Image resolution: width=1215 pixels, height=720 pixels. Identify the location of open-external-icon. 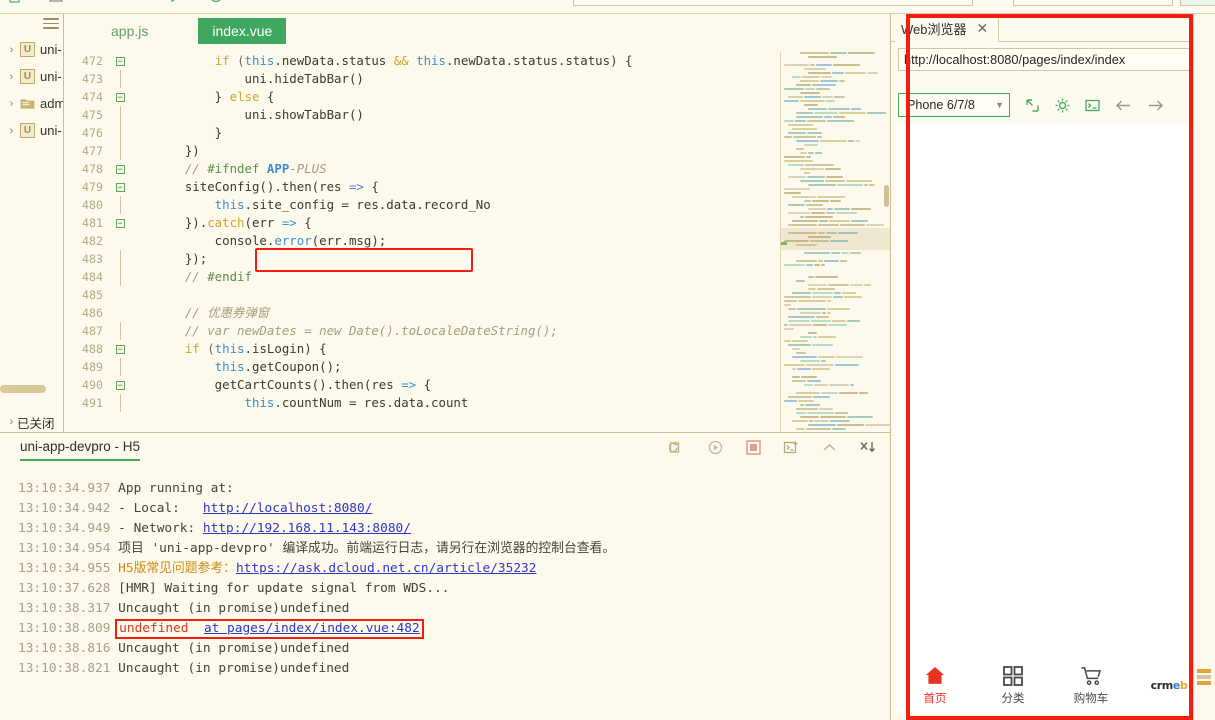
(1032, 105).